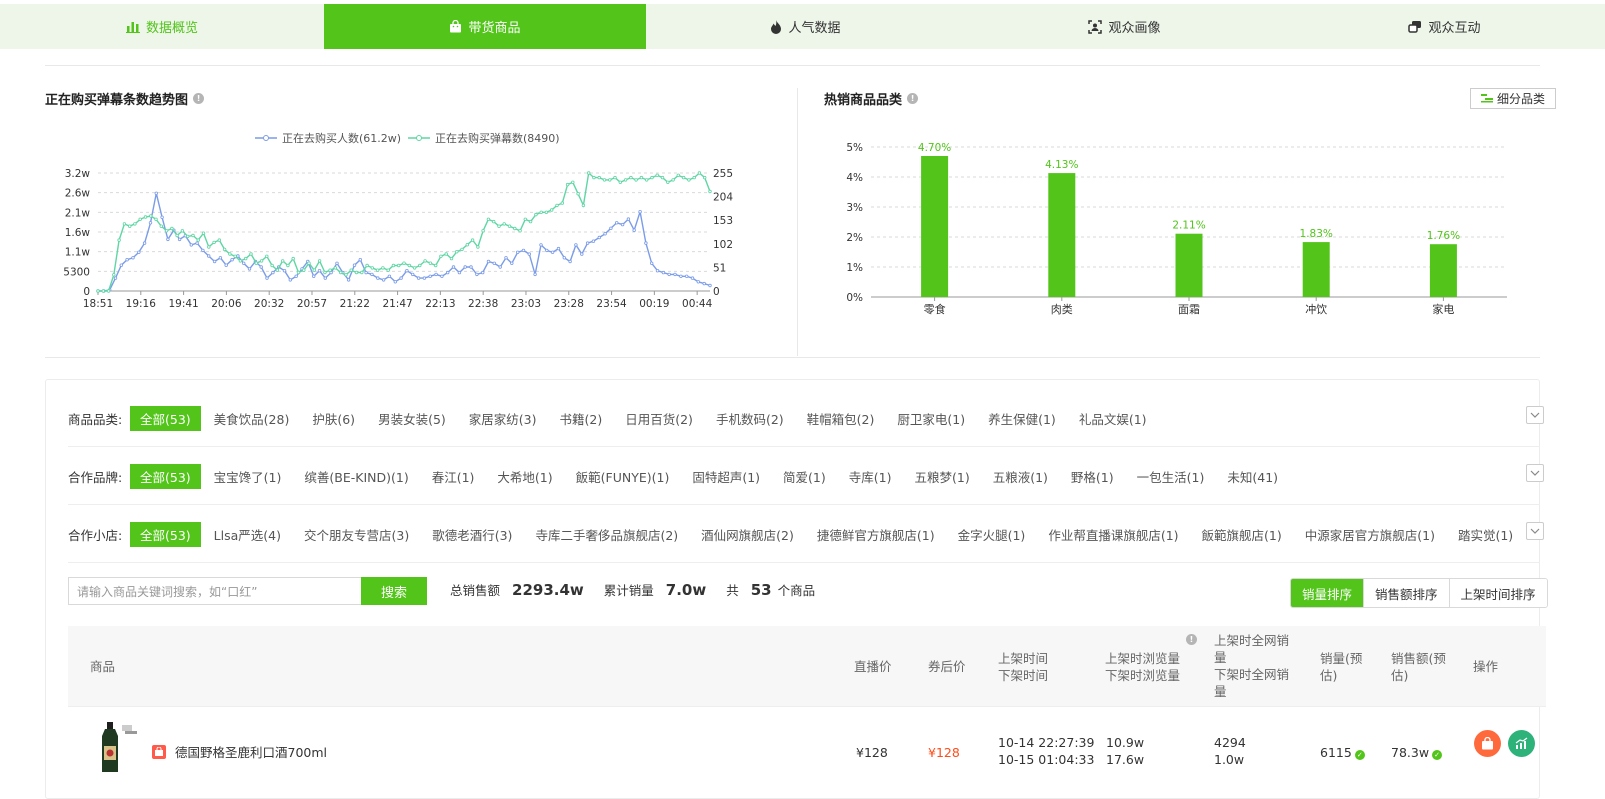 This screenshot has width=1605, height=799. Describe the element at coordinates (854, 178) in the screenshot. I see `y-tick-label: 4%` at that location.